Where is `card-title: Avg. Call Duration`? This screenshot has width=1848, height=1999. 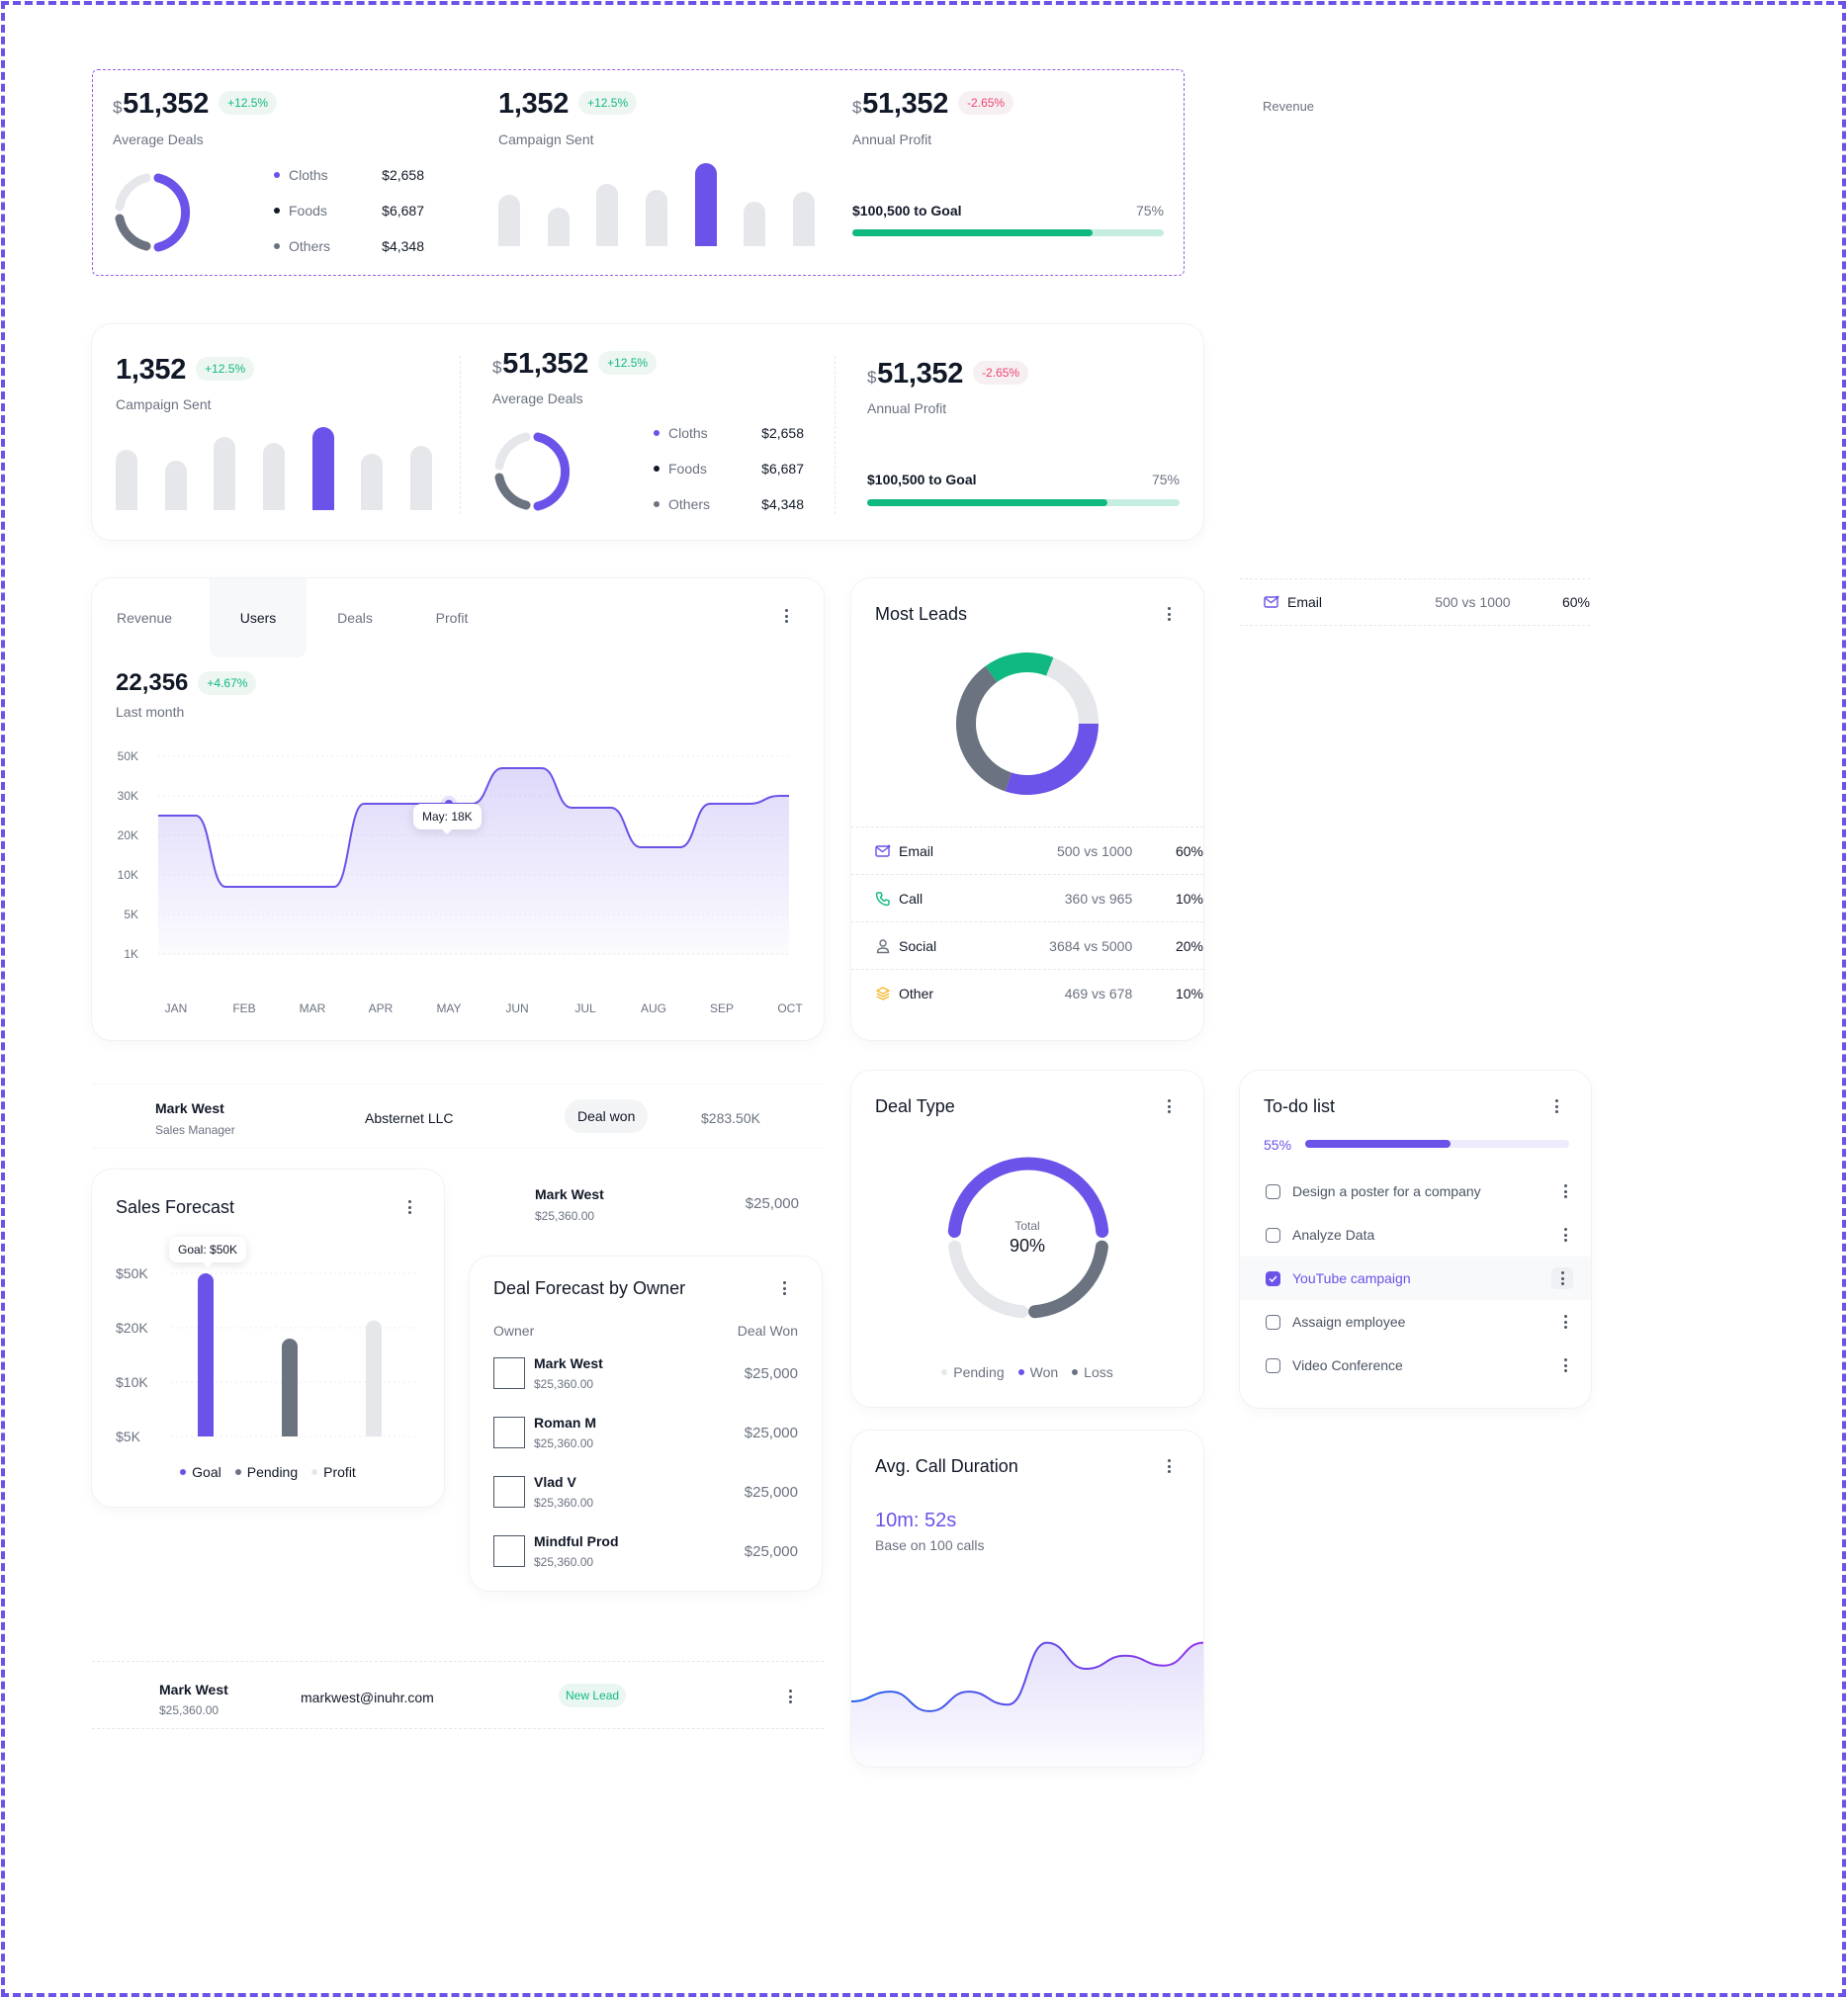
card-title: Avg. Call Duration is located at coordinates (946, 1466).